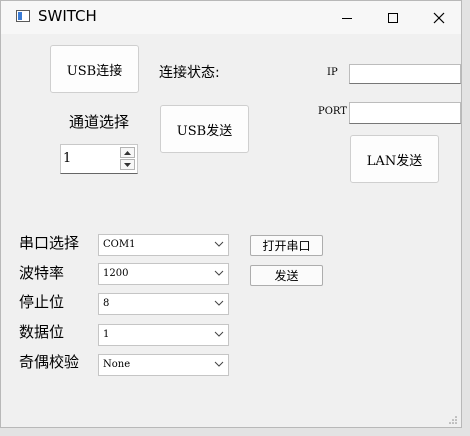 This screenshot has height=436, width=470. I want to click on baud-rate-value: 1200, so click(116, 273).